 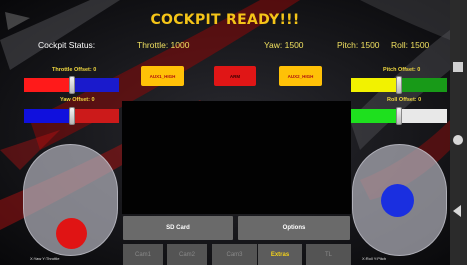 I want to click on yaw-offset-label: Yaw Offset: 0, so click(x=77, y=100).